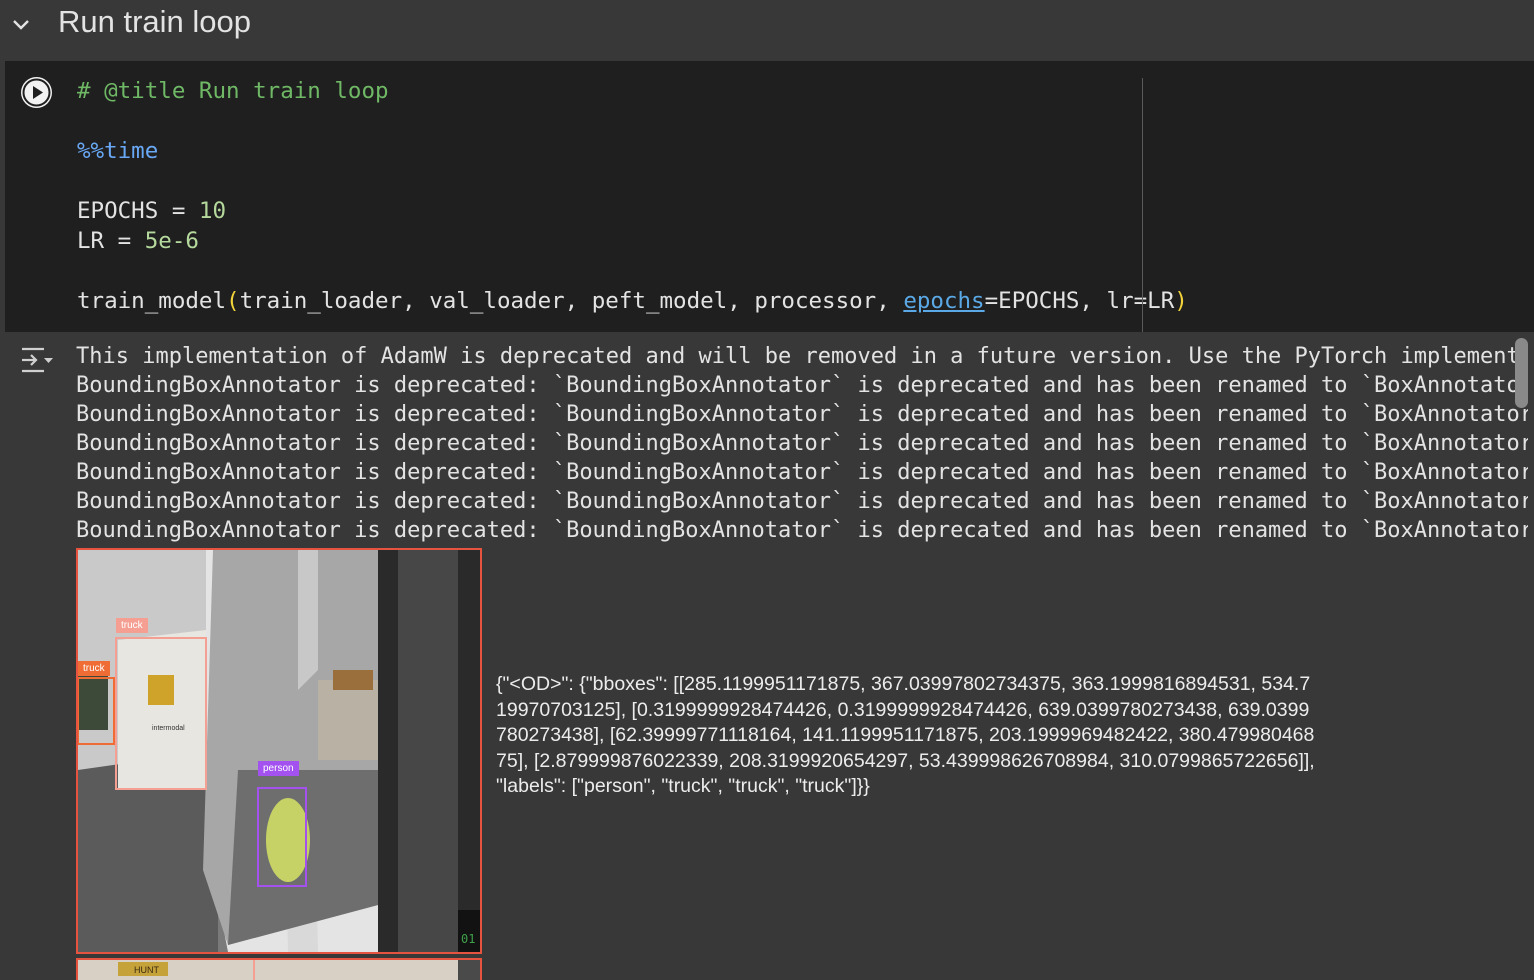  I want to click on code-epochs-line: EPOCHS = 10, so click(151, 211).